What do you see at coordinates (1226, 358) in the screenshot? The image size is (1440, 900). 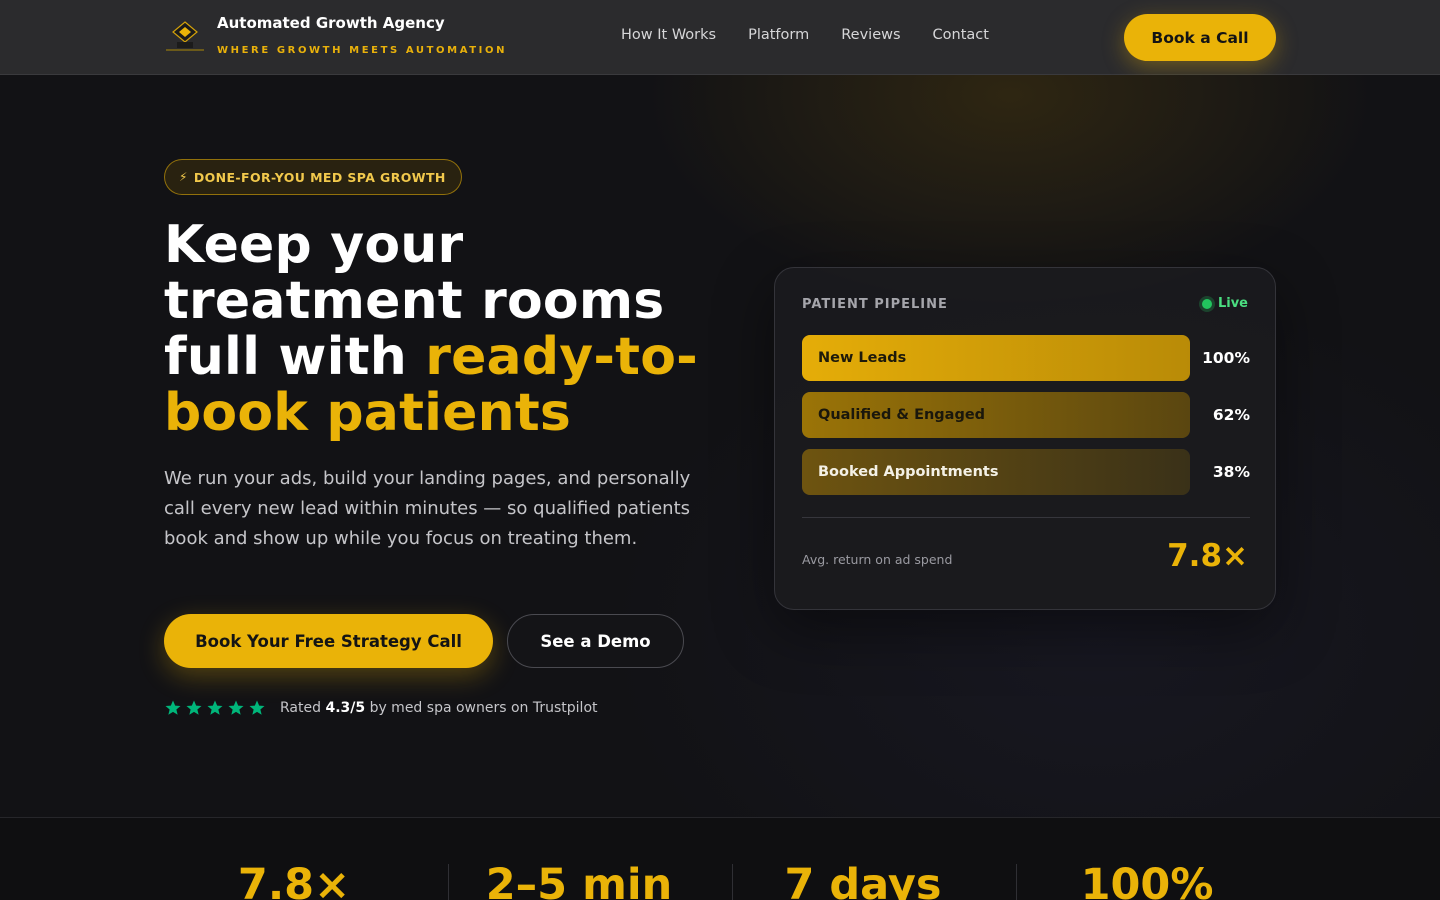 I see `stage-percent: 100%` at bounding box center [1226, 358].